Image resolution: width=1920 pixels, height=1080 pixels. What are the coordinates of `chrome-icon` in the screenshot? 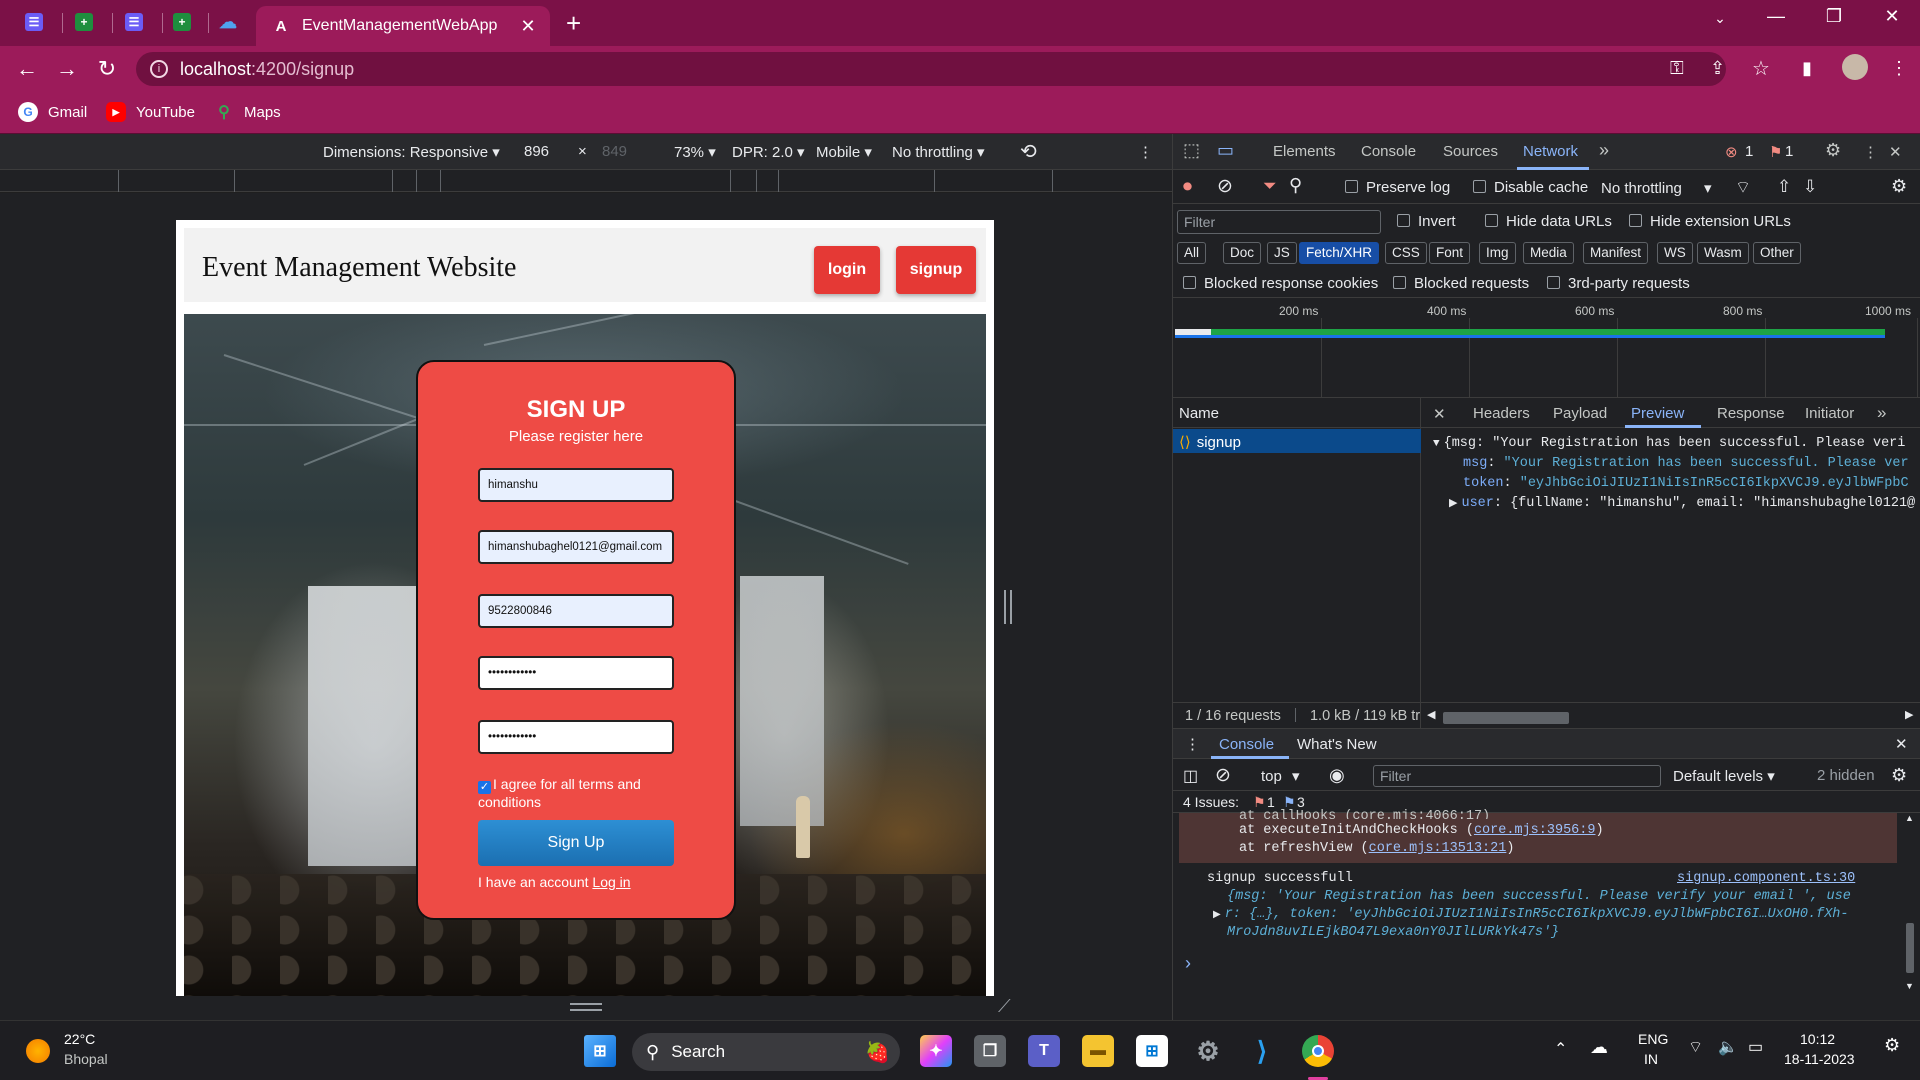 It's located at (1318, 1051).